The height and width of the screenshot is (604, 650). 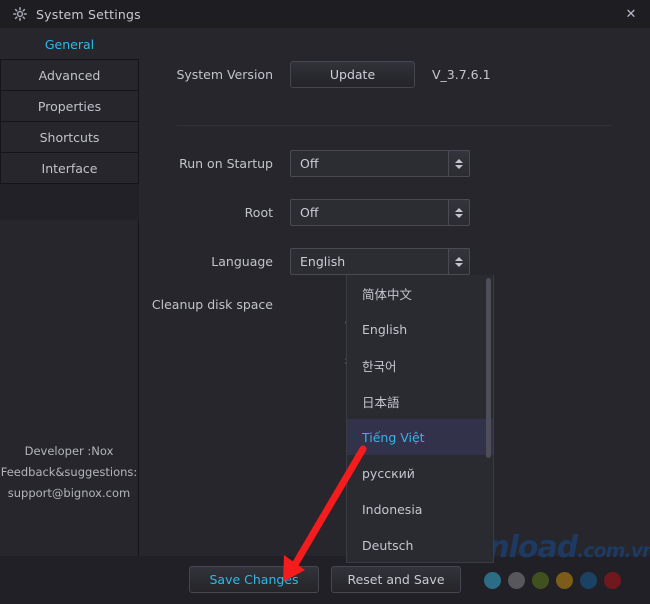 What do you see at coordinates (224, 74) in the screenshot?
I see `system-version-label: System Version` at bounding box center [224, 74].